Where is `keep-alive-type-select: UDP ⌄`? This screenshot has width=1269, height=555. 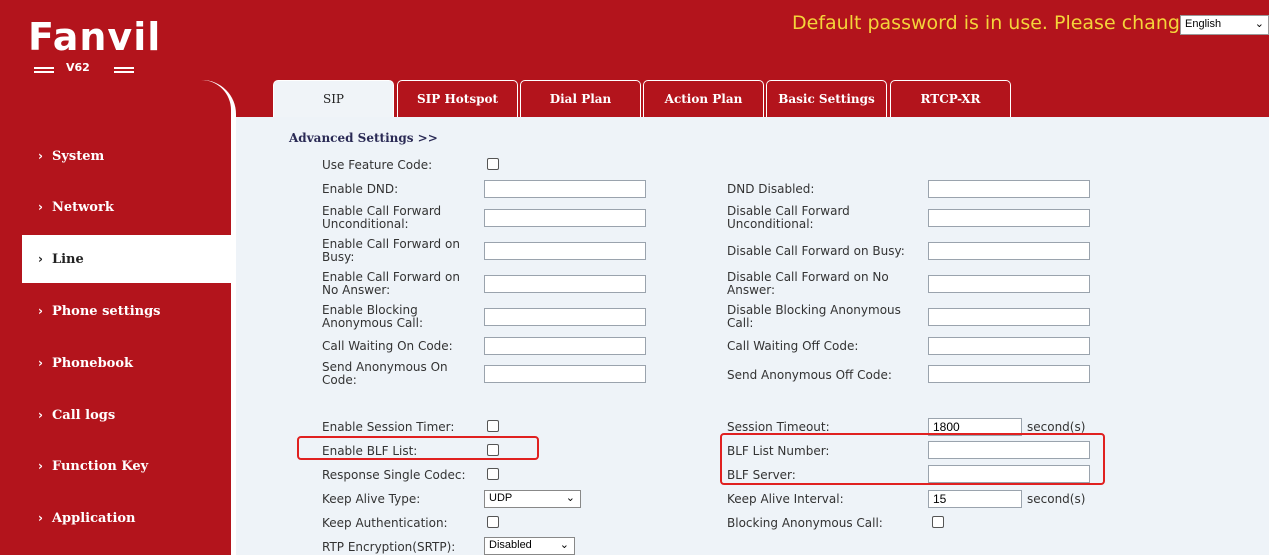
keep-alive-type-select: UDP ⌄ is located at coordinates (532, 499).